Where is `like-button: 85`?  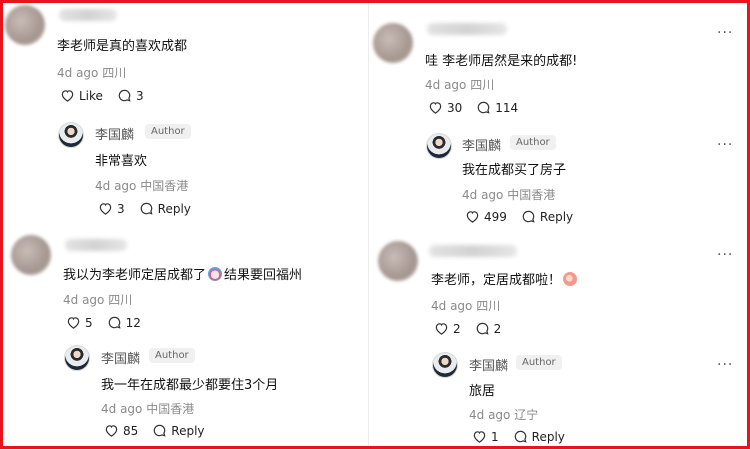
like-button: 85 is located at coordinates (121, 430).